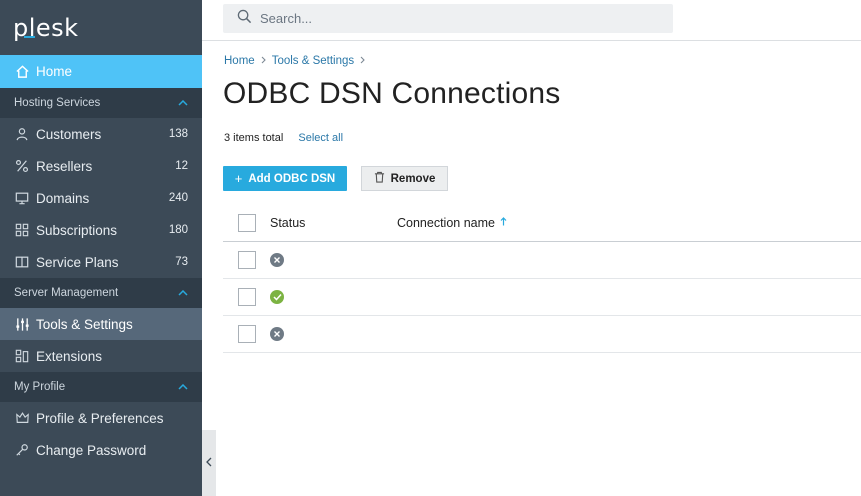 The width and height of the screenshot is (861, 496). What do you see at coordinates (77, 262) in the screenshot?
I see `sidebar-item-label: Service Plans` at bounding box center [77, 262].